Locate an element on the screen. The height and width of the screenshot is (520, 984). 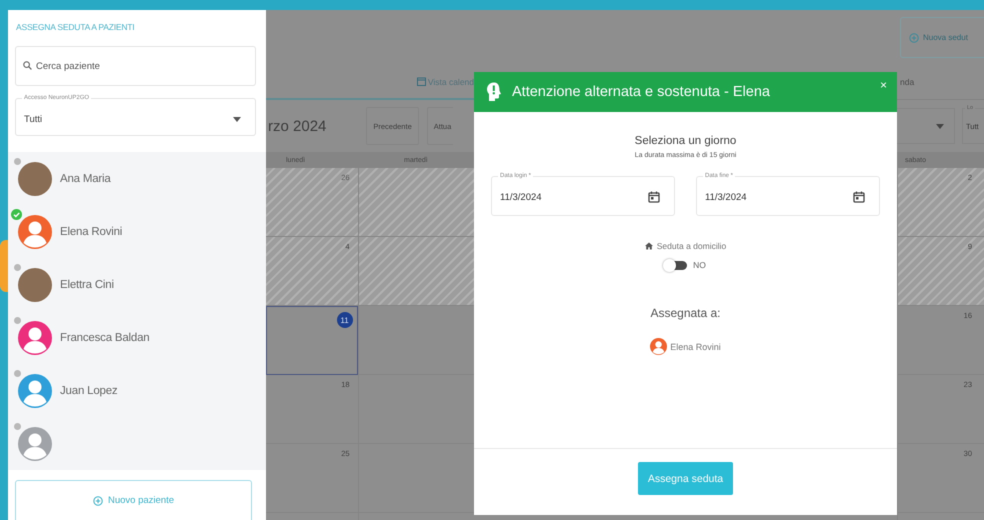
patient-item: Francesca Baldan is located at coordinates (137, 337).